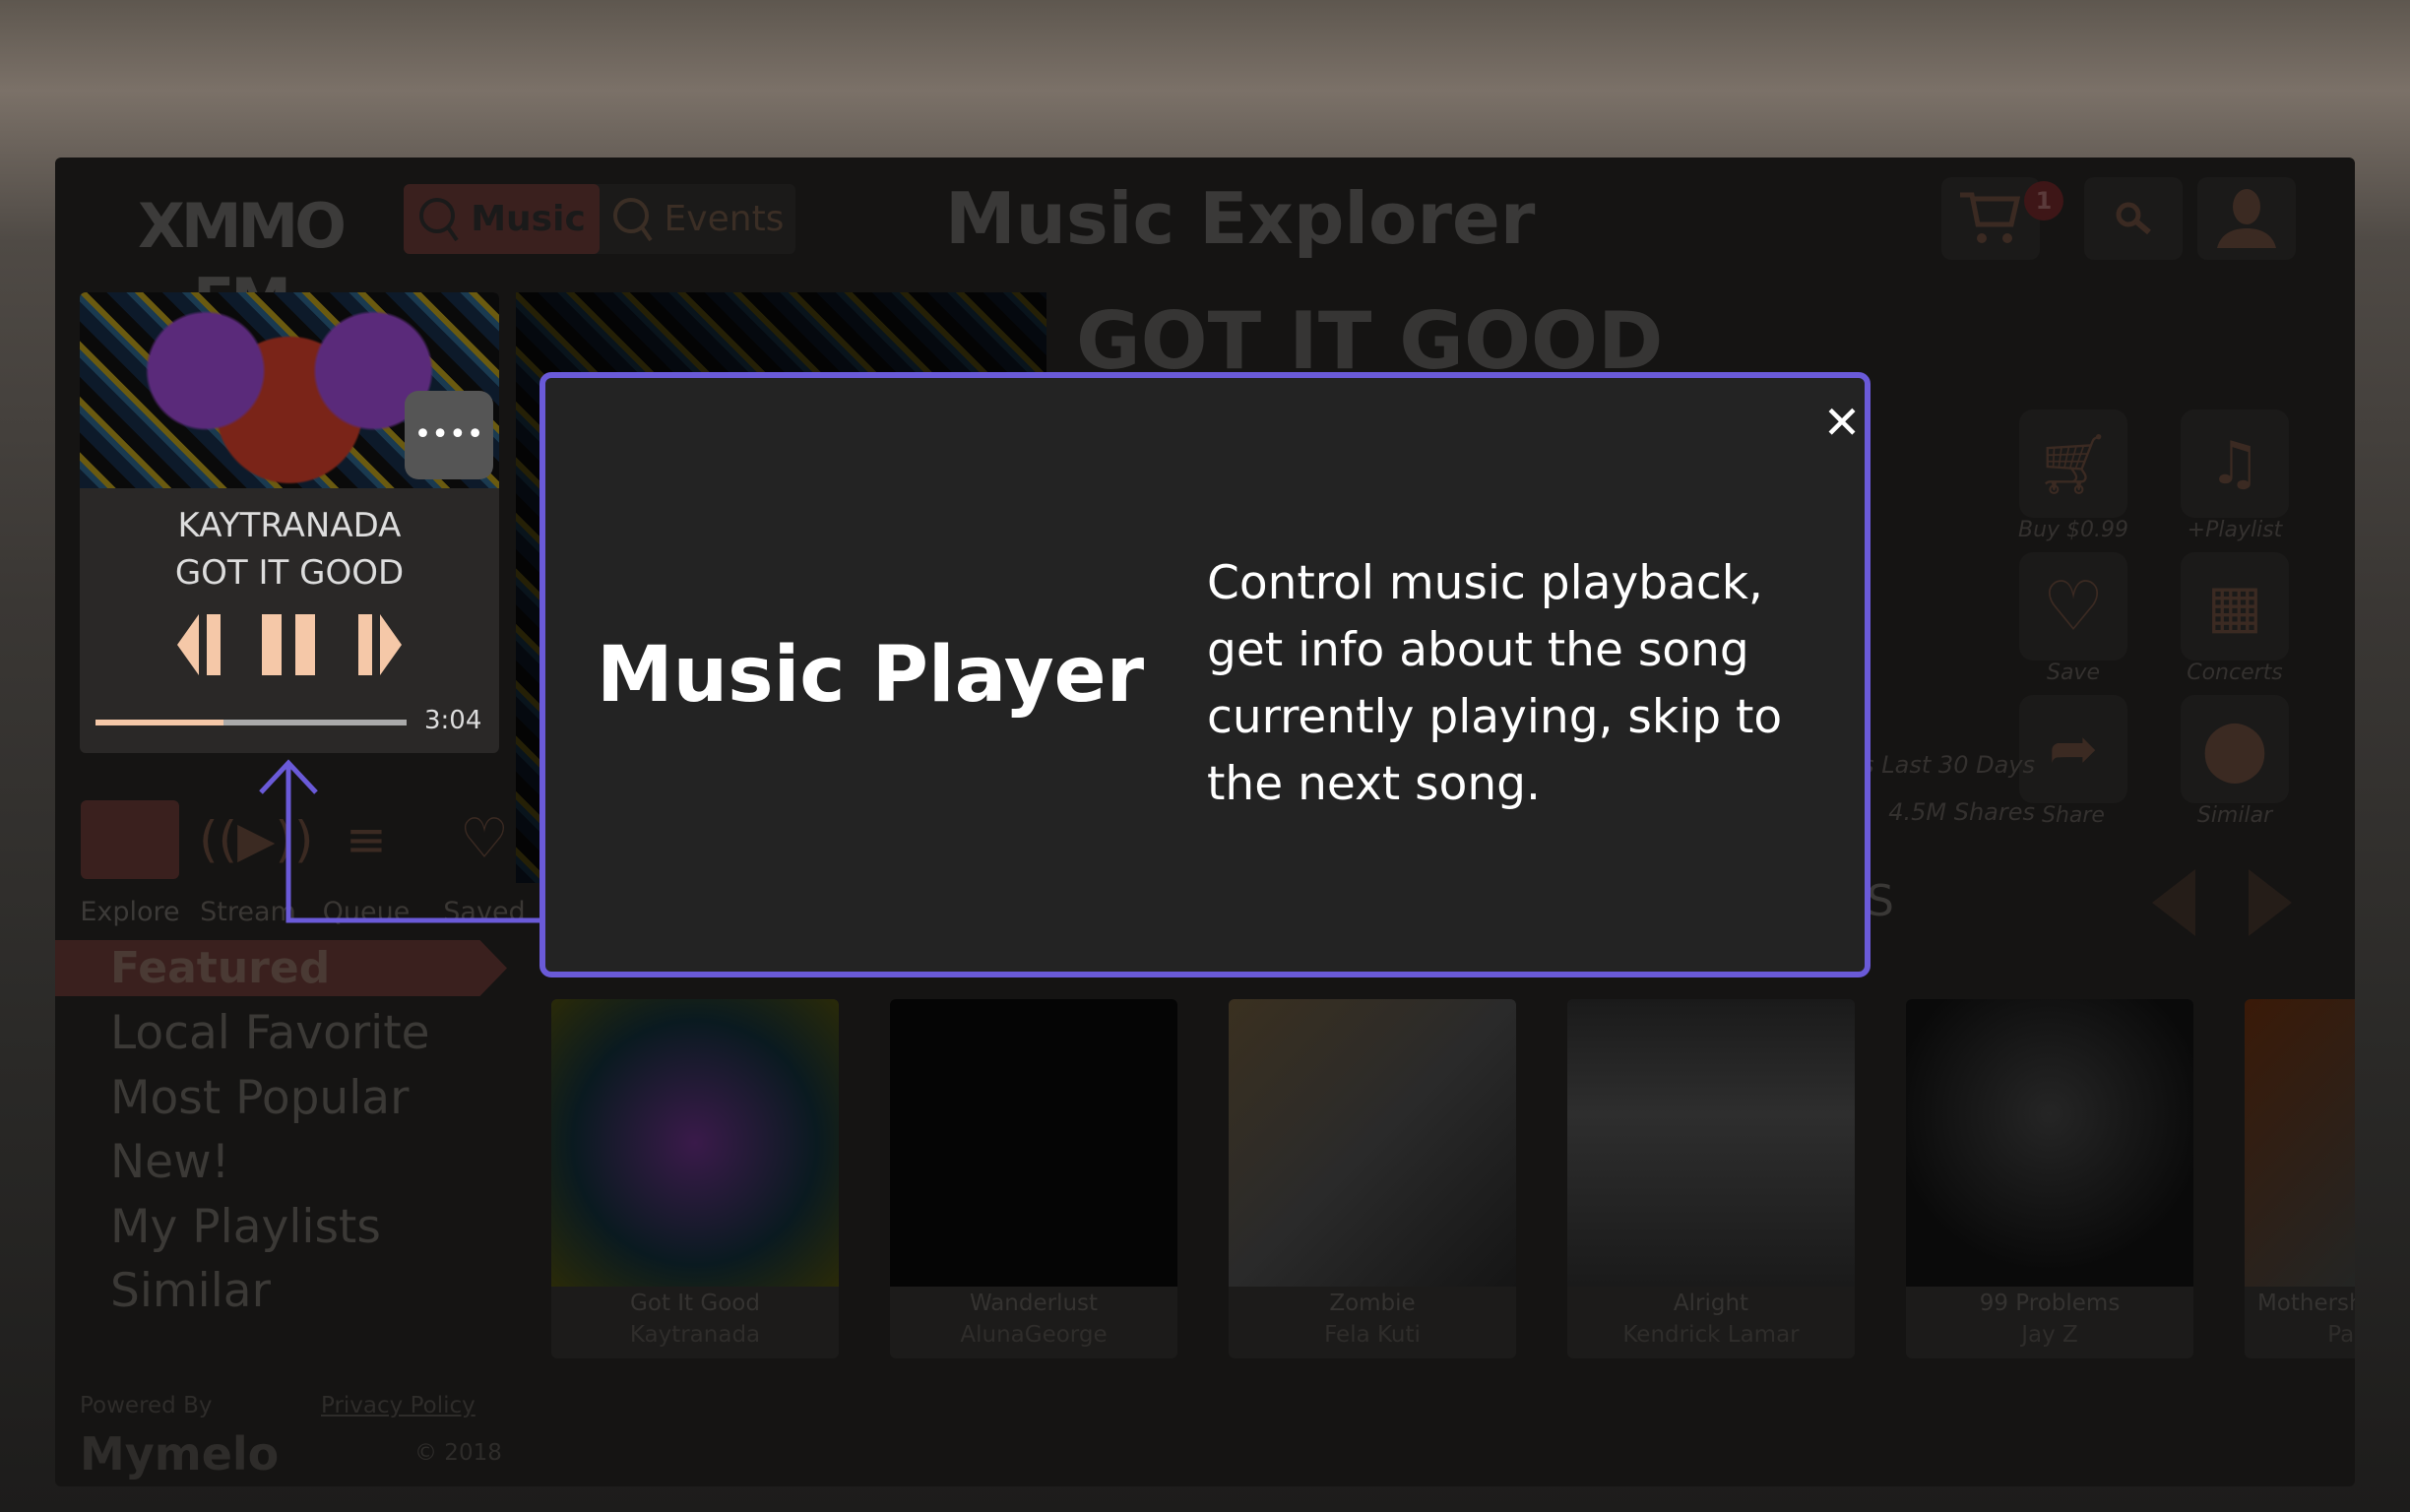 The width and height of the screenshot is (2410, 1512). I want to click on close-icon: ✕, so click(1842, 422).